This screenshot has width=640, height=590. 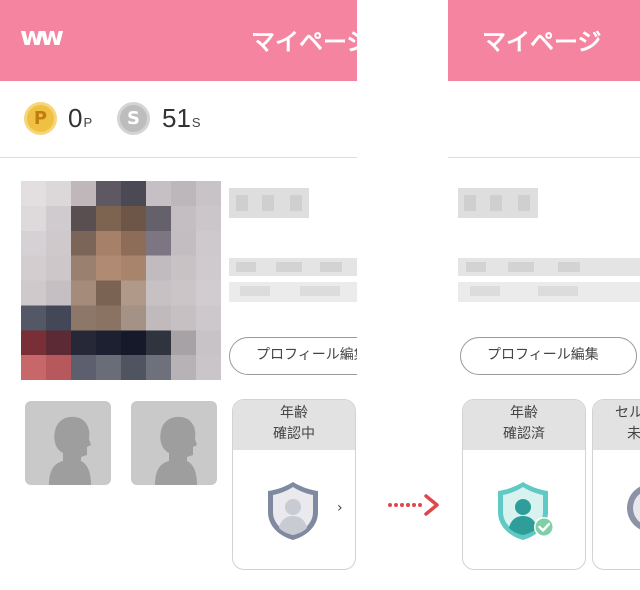 I want to click on selfie-verification-card: セル 未, so click(x=616, y=484).